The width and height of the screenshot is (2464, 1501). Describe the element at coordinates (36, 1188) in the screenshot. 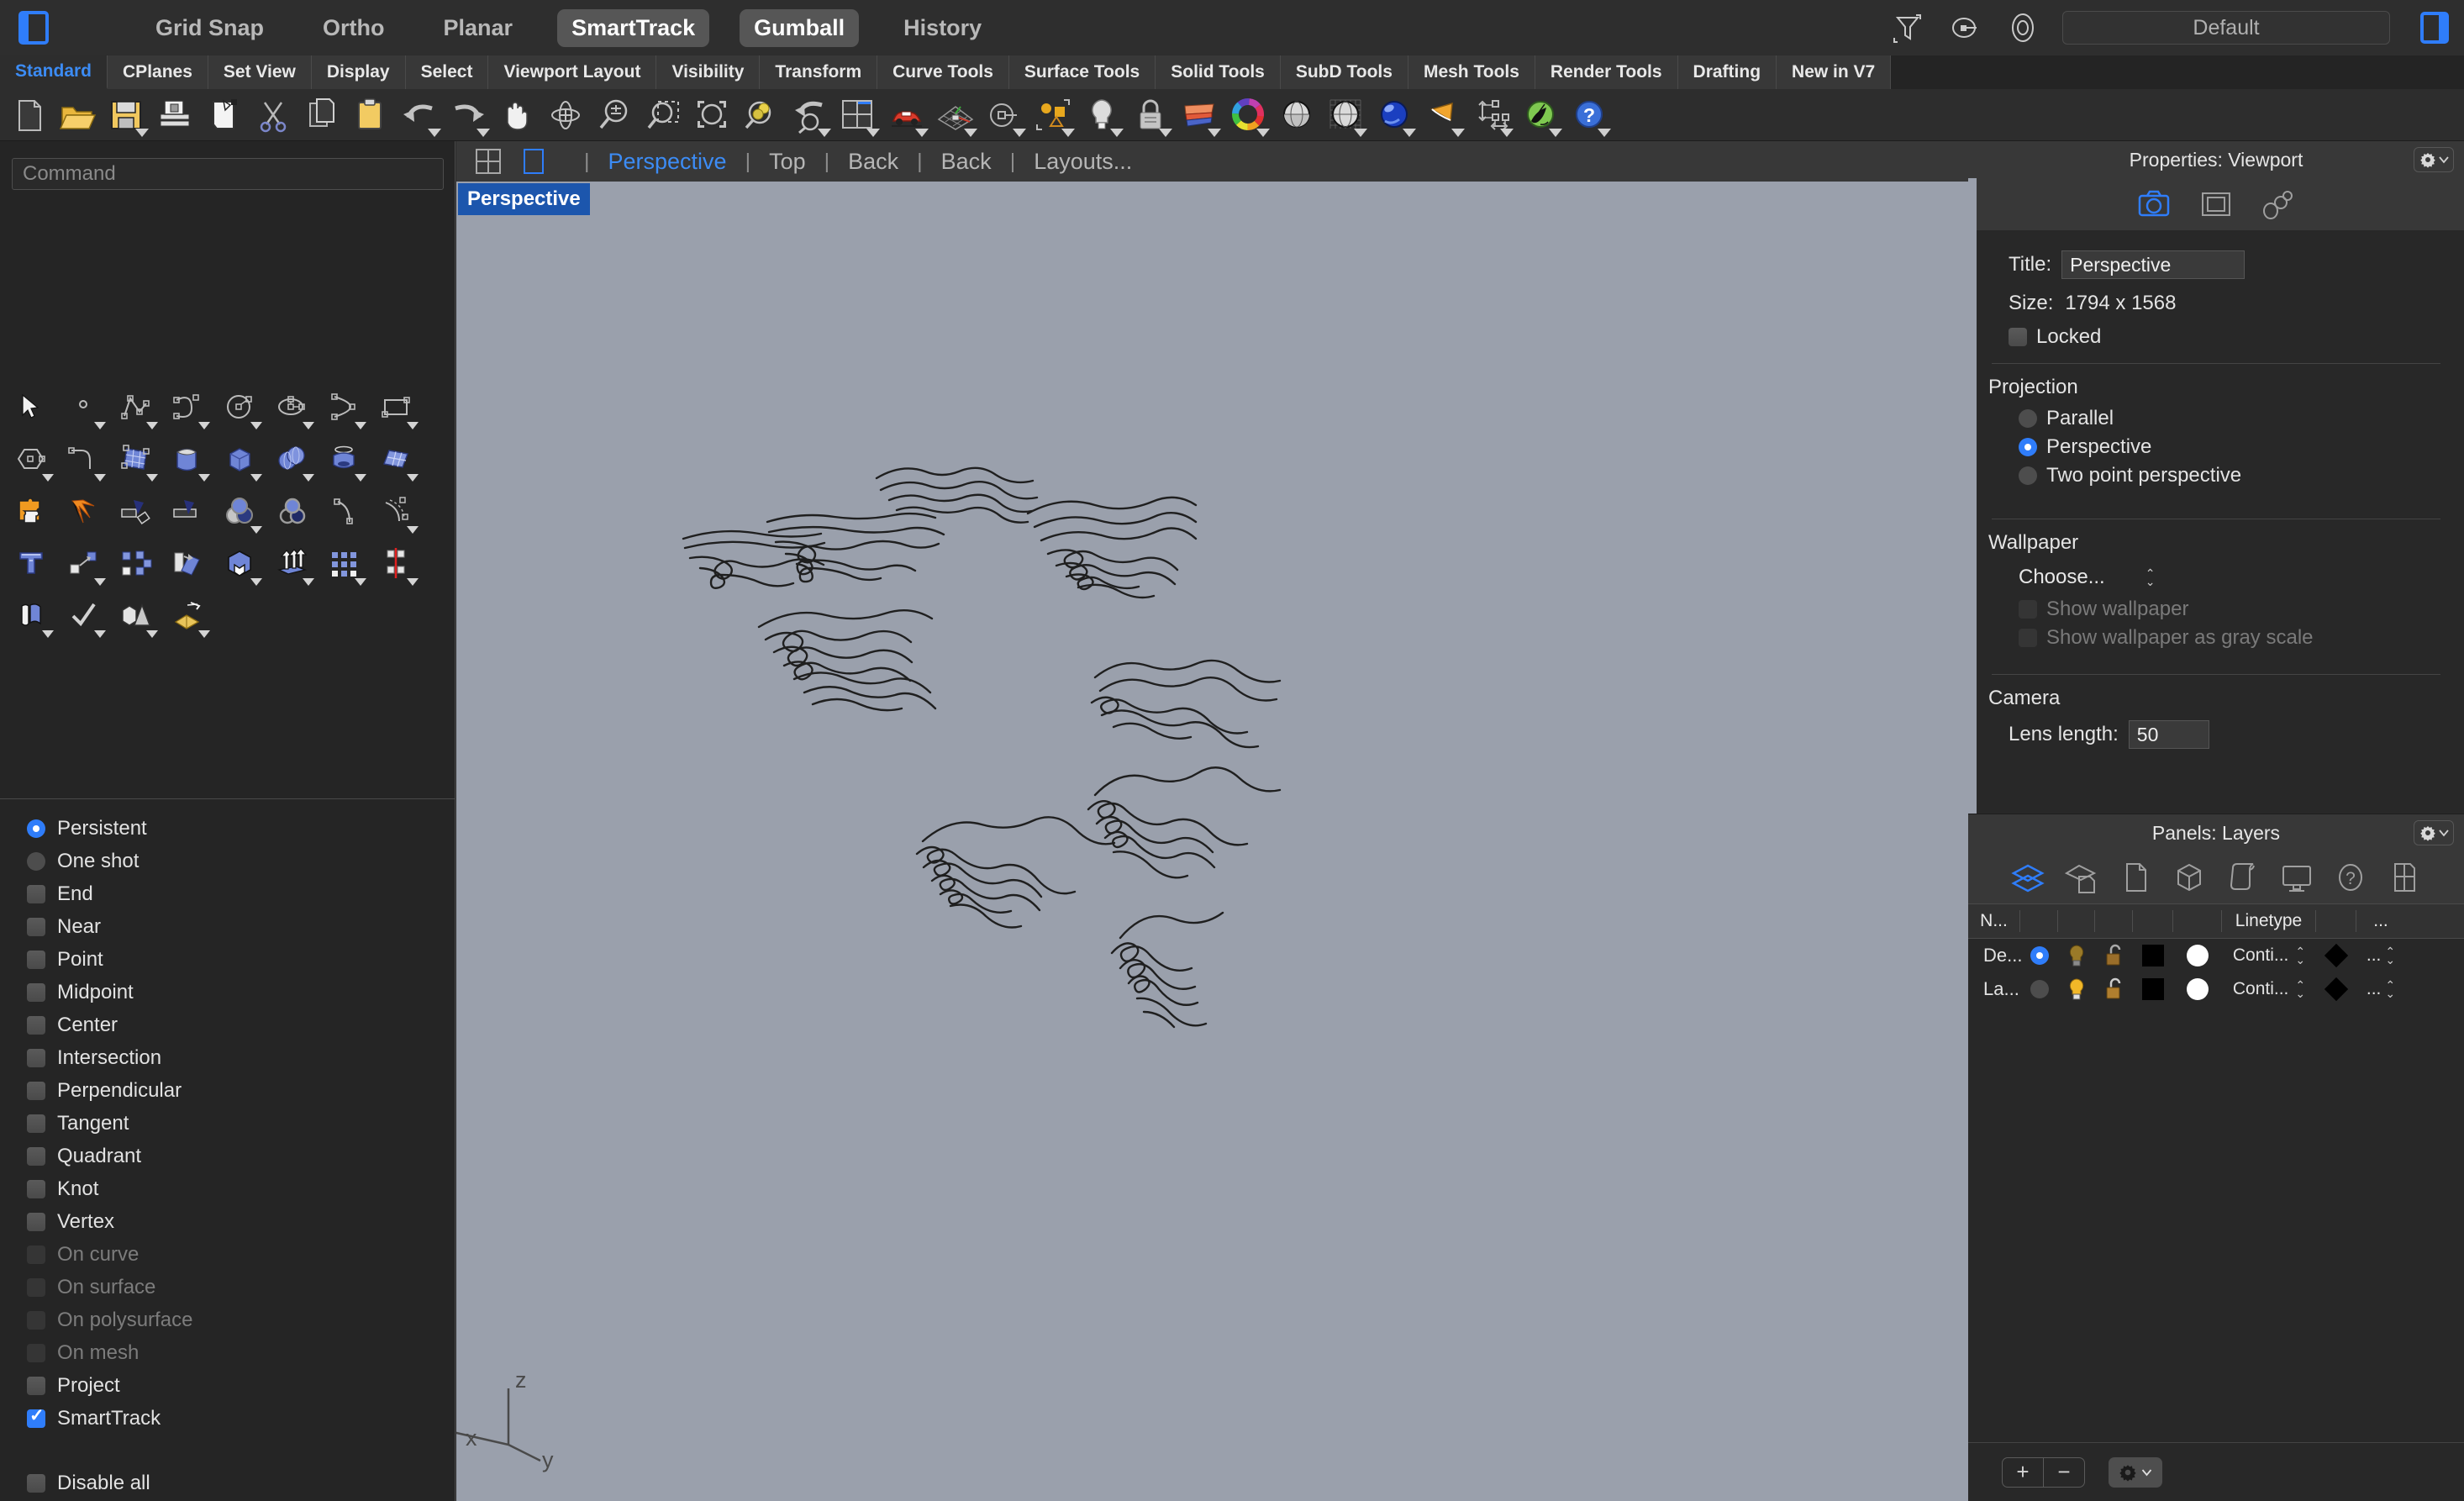

I see `checkbox-knot` at that location.